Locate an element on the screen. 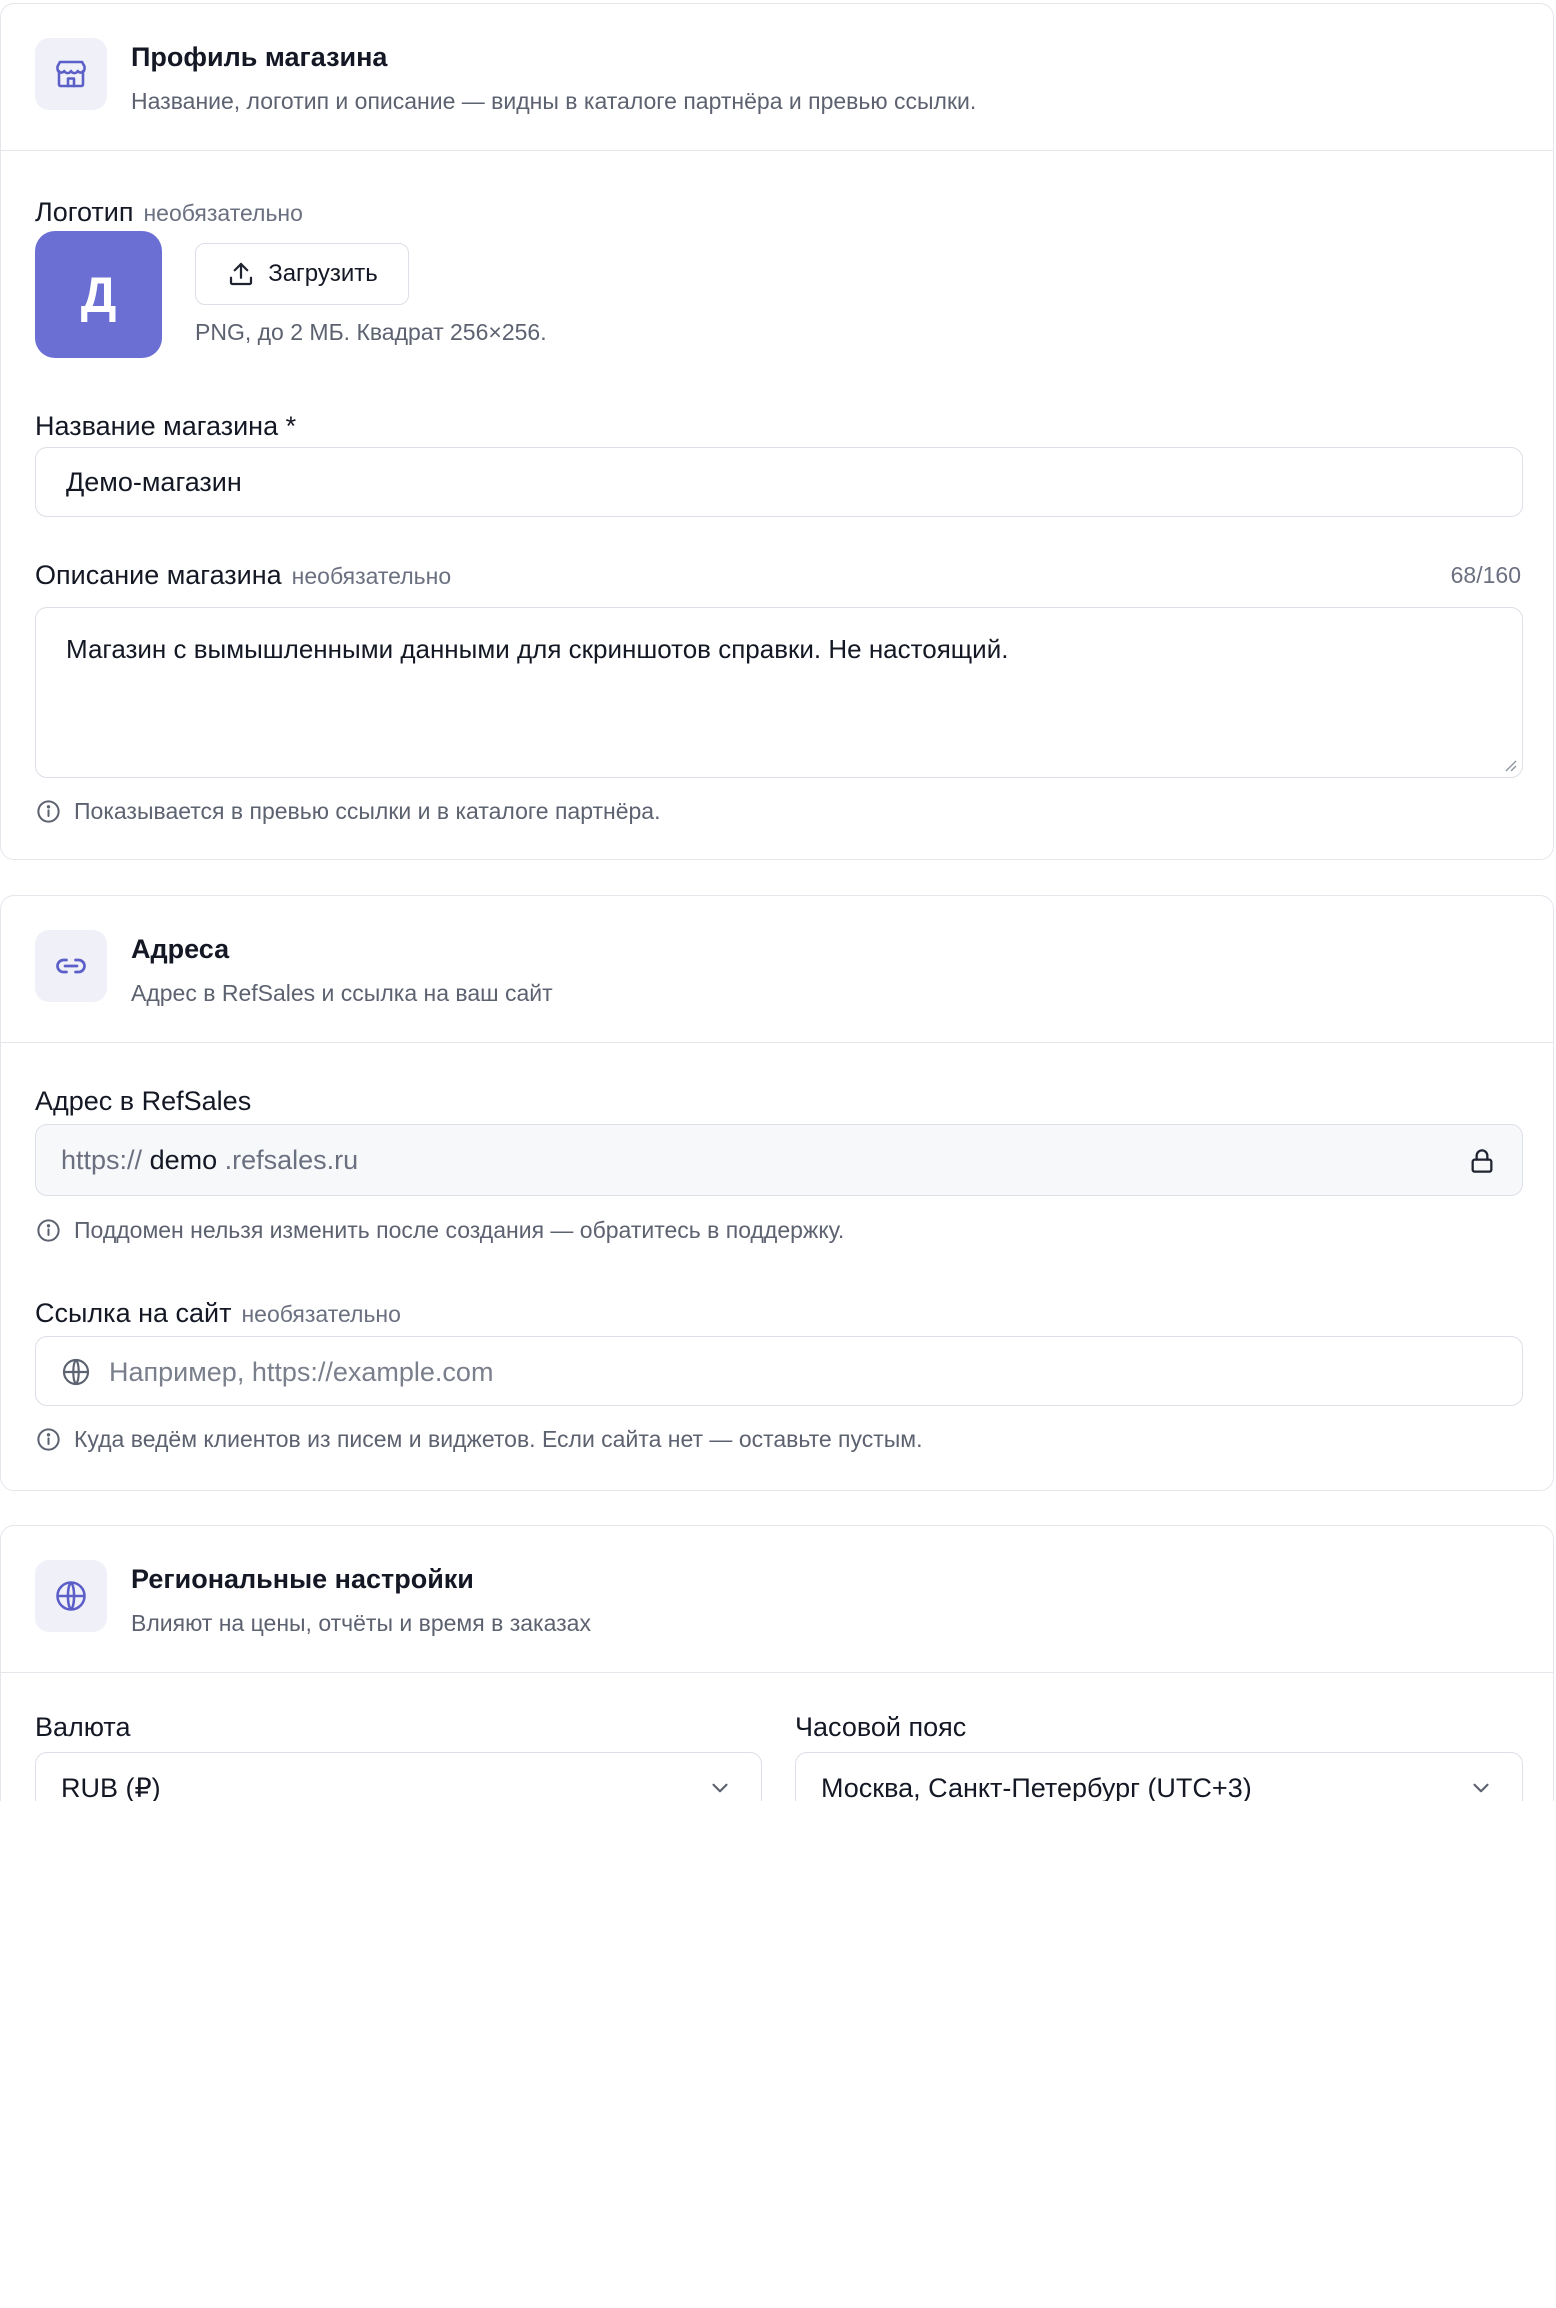 The width and height of the screenshot is (1556, 2308). name-label: Название магазина * is located at coordinates (166, 426).